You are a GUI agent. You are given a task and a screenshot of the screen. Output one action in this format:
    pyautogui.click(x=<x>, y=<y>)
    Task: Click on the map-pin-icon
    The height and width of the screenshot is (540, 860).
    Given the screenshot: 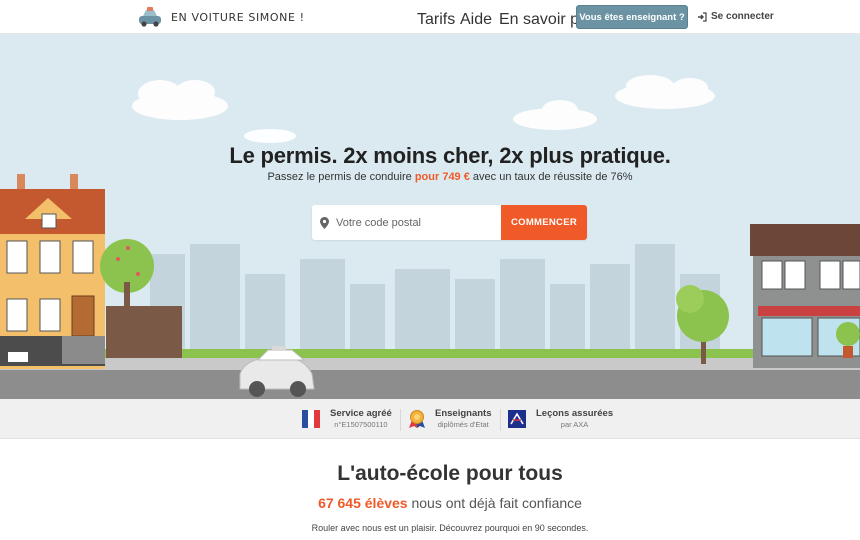 What is the action you would take?
    pyautogui.click(x=324, y=222)
    